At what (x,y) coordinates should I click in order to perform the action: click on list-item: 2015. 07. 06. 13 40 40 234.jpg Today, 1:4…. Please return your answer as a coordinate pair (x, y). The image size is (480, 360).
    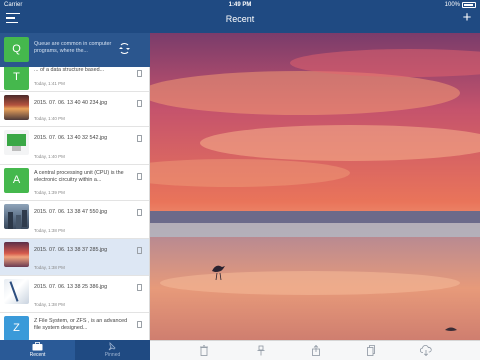
    Looking at the image, I should click on (74, 109).